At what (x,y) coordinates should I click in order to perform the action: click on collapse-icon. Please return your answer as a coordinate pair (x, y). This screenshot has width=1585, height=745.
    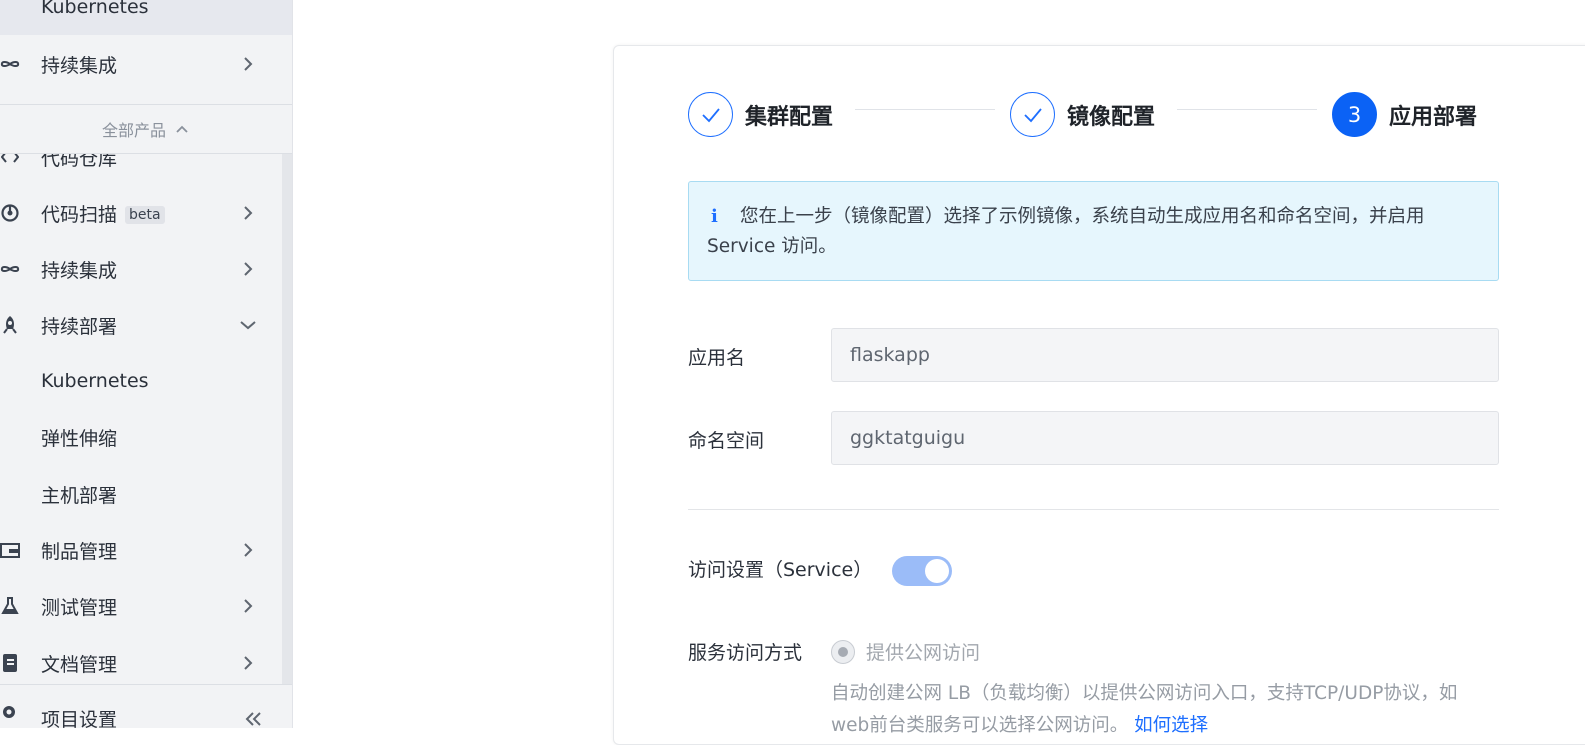
    Looking at the image, I should click on (253, 718).